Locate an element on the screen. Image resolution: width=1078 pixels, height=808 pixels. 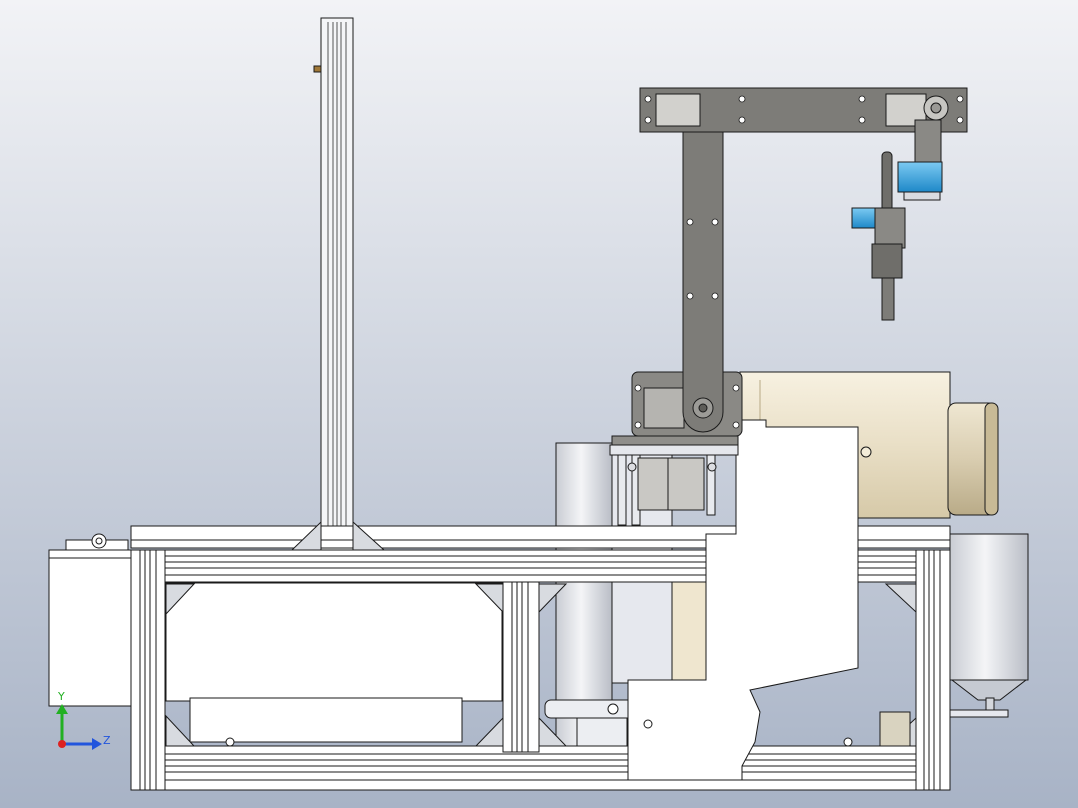
z-axis-label: Z is located at coordinates (107, 740).